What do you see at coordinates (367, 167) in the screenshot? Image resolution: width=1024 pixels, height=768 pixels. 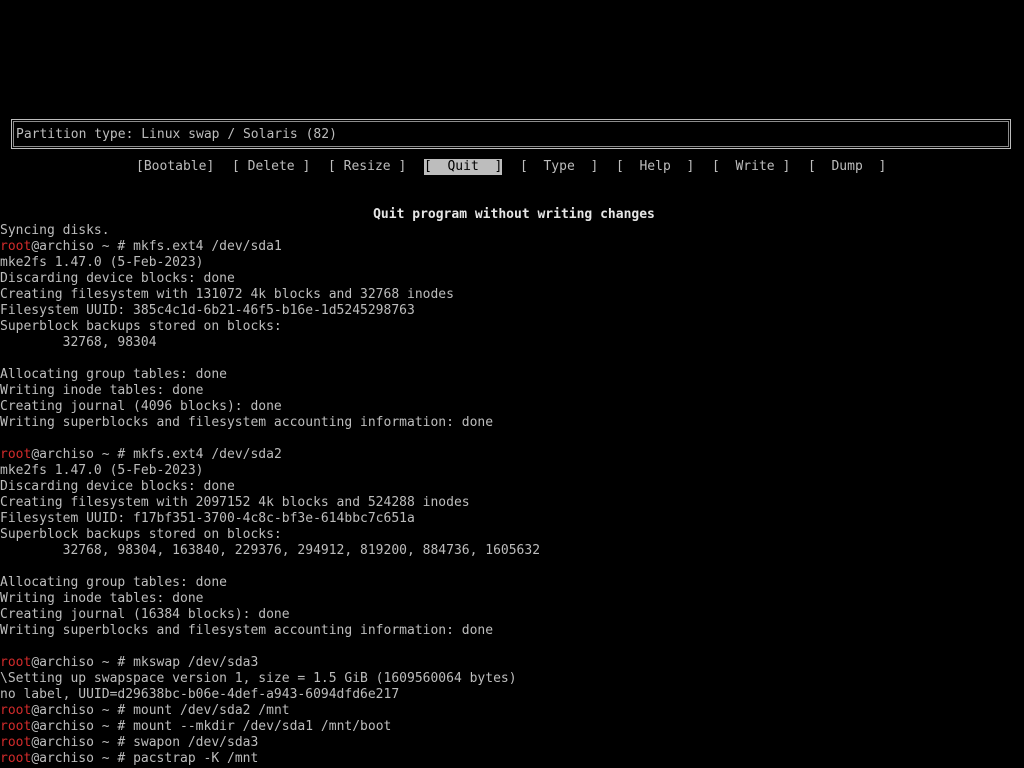 I see `resize-button: [ Resize ]` at bounding box center [367, 167].